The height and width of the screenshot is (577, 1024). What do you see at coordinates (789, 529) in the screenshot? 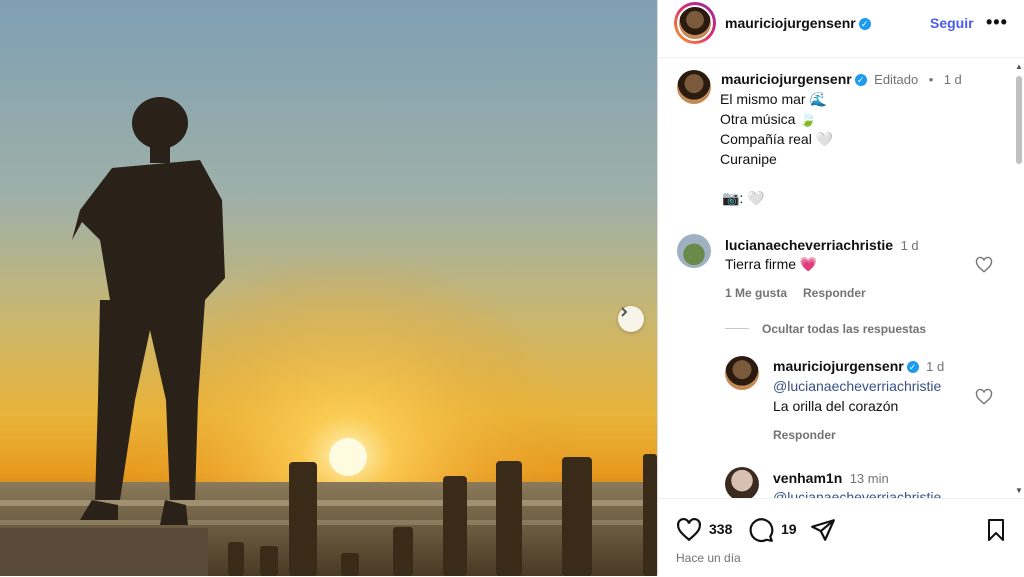
I see `comments-count: 19` at bounding box center [789, 529].